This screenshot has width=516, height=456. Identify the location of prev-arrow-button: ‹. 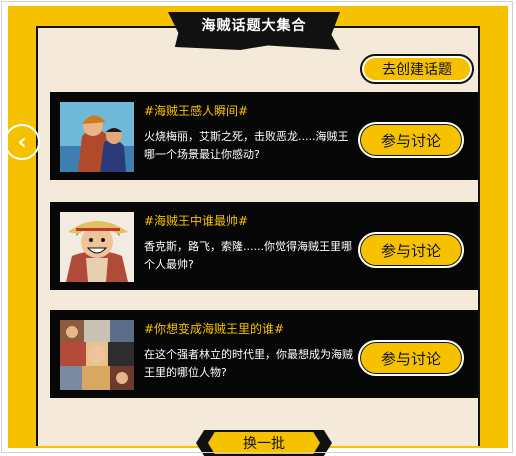
(22, 142).